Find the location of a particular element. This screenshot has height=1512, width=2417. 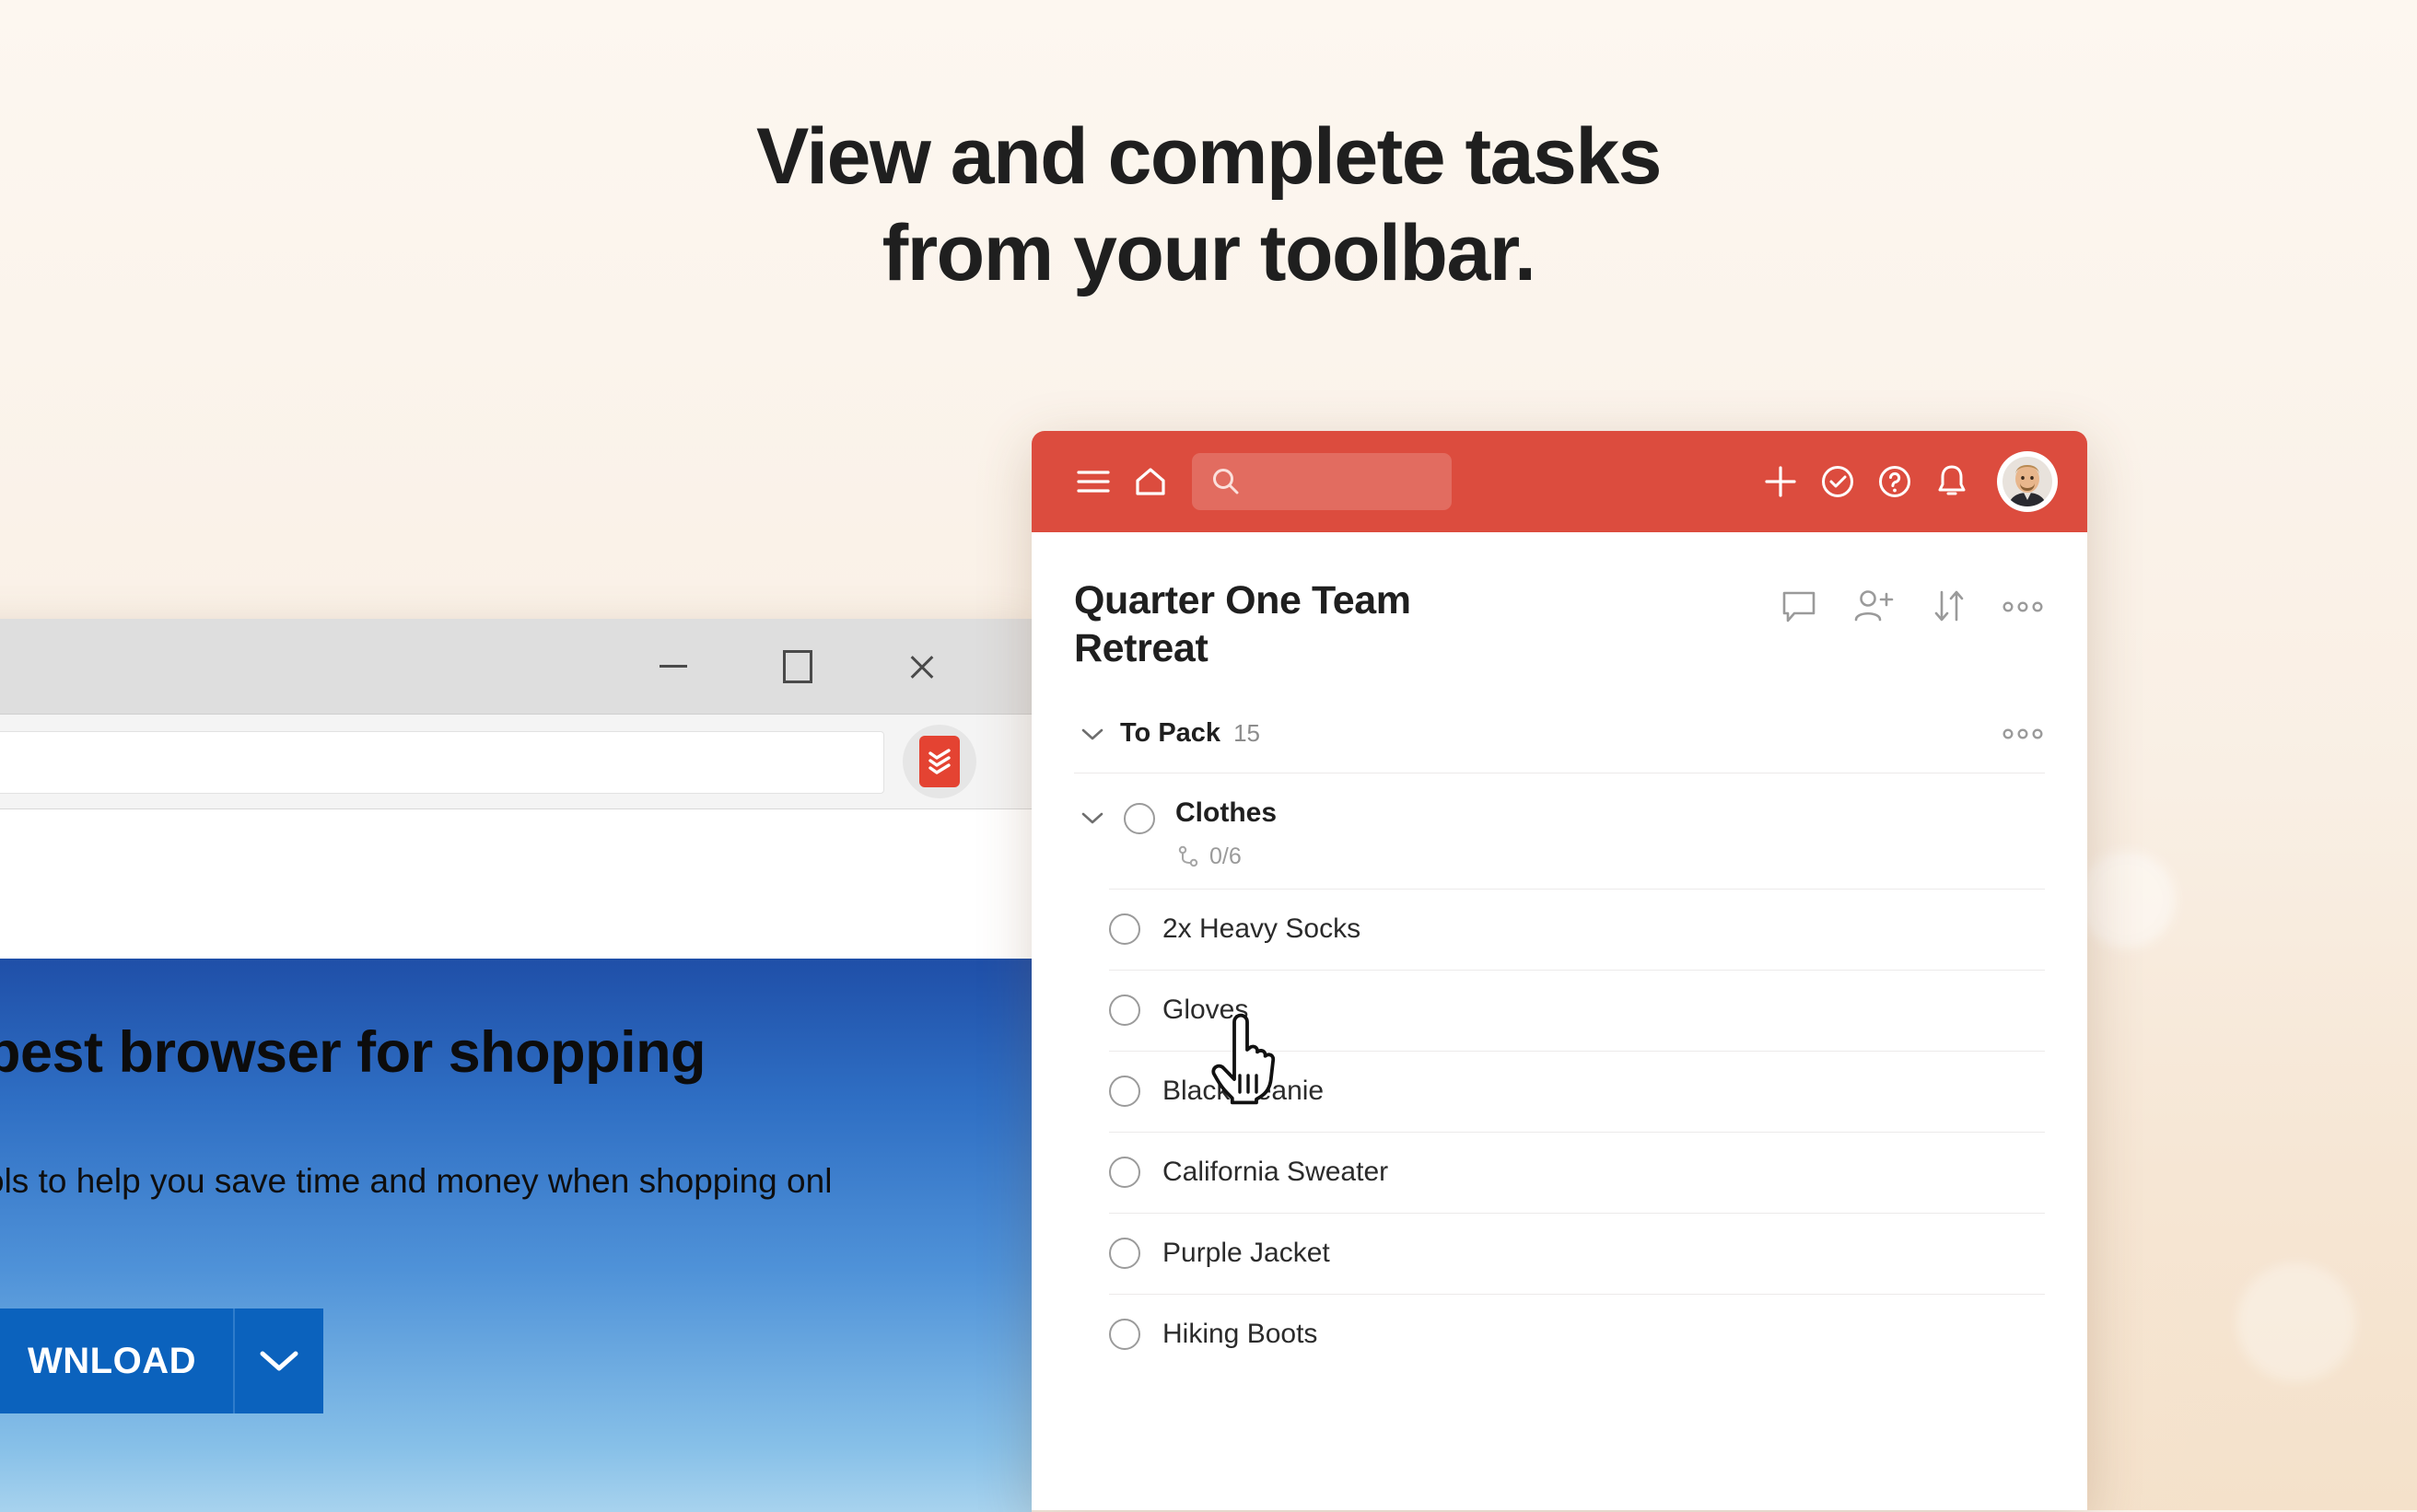

subtask-row: Hiking Boots is located at coordinates (1577, 1334).